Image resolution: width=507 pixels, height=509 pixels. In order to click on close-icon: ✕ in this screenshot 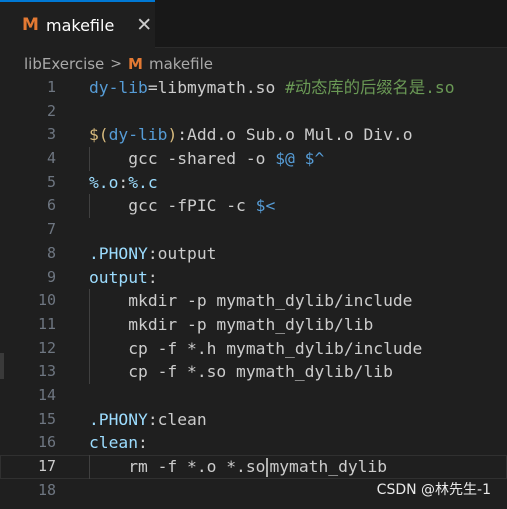, I will do `click(144, 25)`.